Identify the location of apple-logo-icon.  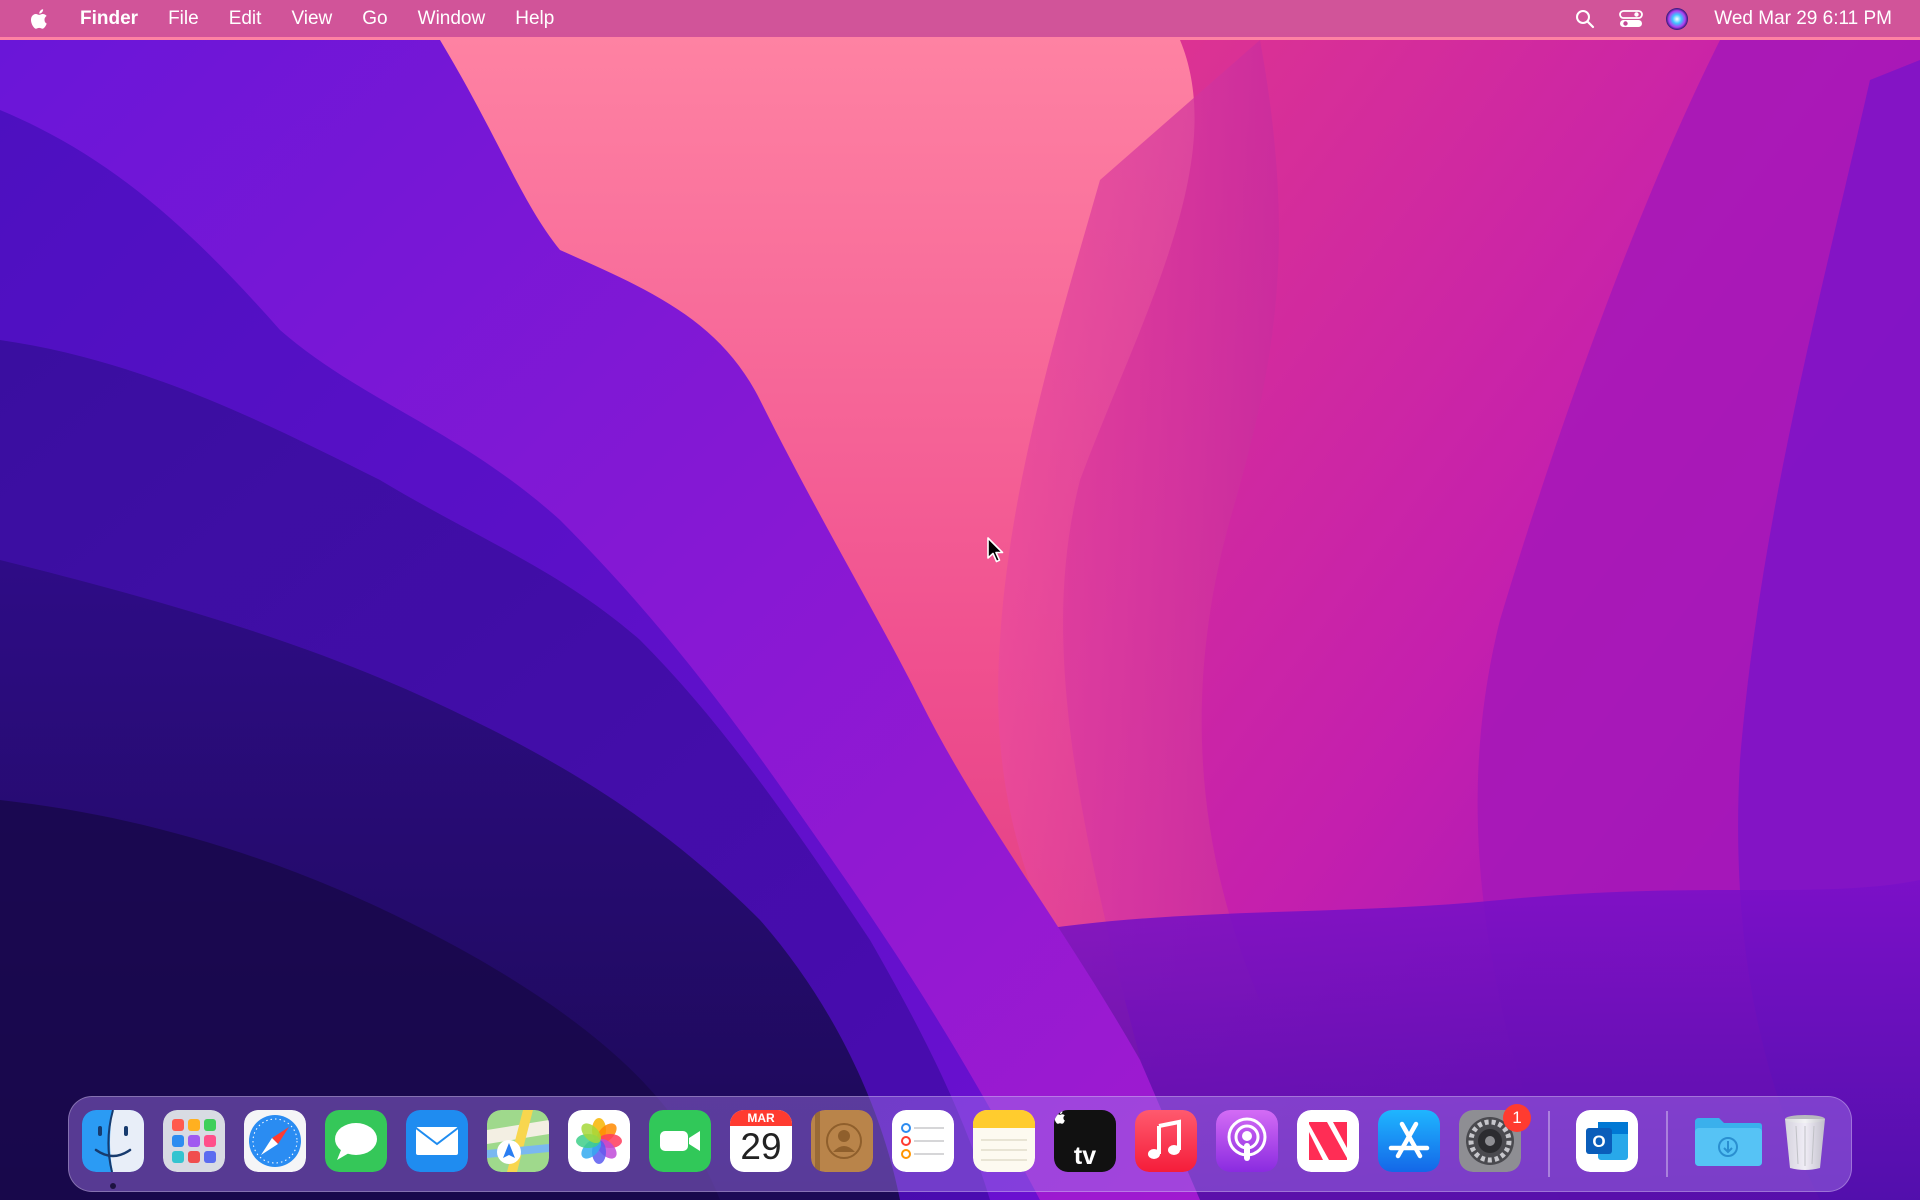
(40, 19).